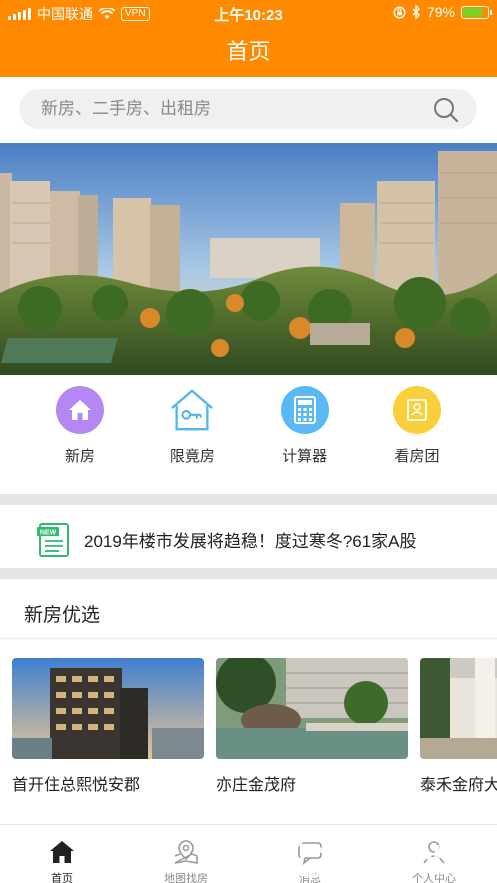 This screenshot has width=497, height=883. I want to click on quick-entry-viewing-group: 看房团, so click(417, 428).